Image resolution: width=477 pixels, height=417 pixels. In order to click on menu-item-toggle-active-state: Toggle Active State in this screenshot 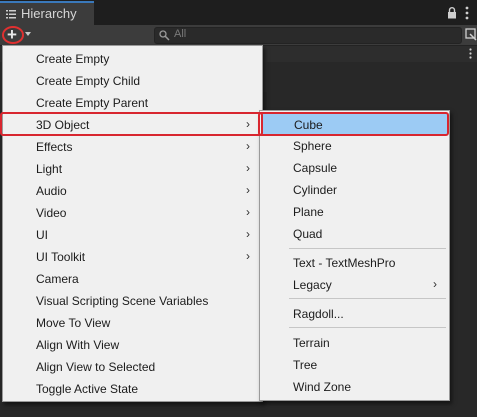, I will do `click(132, 389)`.